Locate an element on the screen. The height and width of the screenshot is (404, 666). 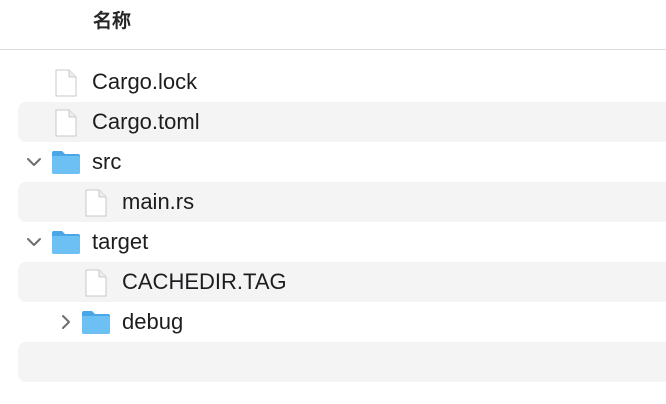
item-name: Cargo.toml is located at coordinates (146, 121).